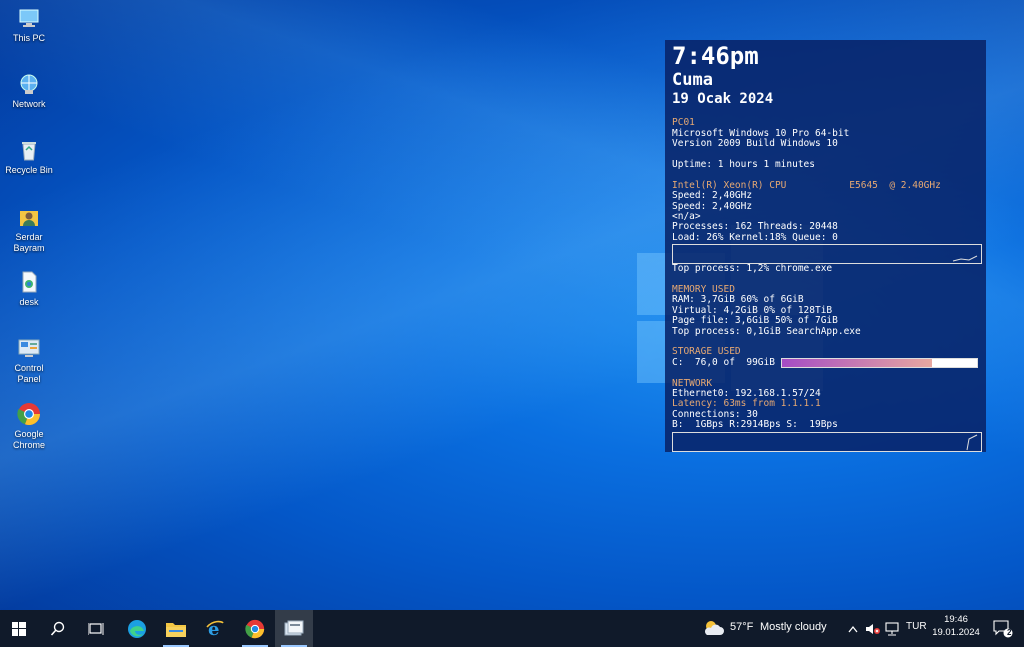  Describe the element at coordinates (692, 80) in the screenshot. I see `clock-day: Cuma` at that location.